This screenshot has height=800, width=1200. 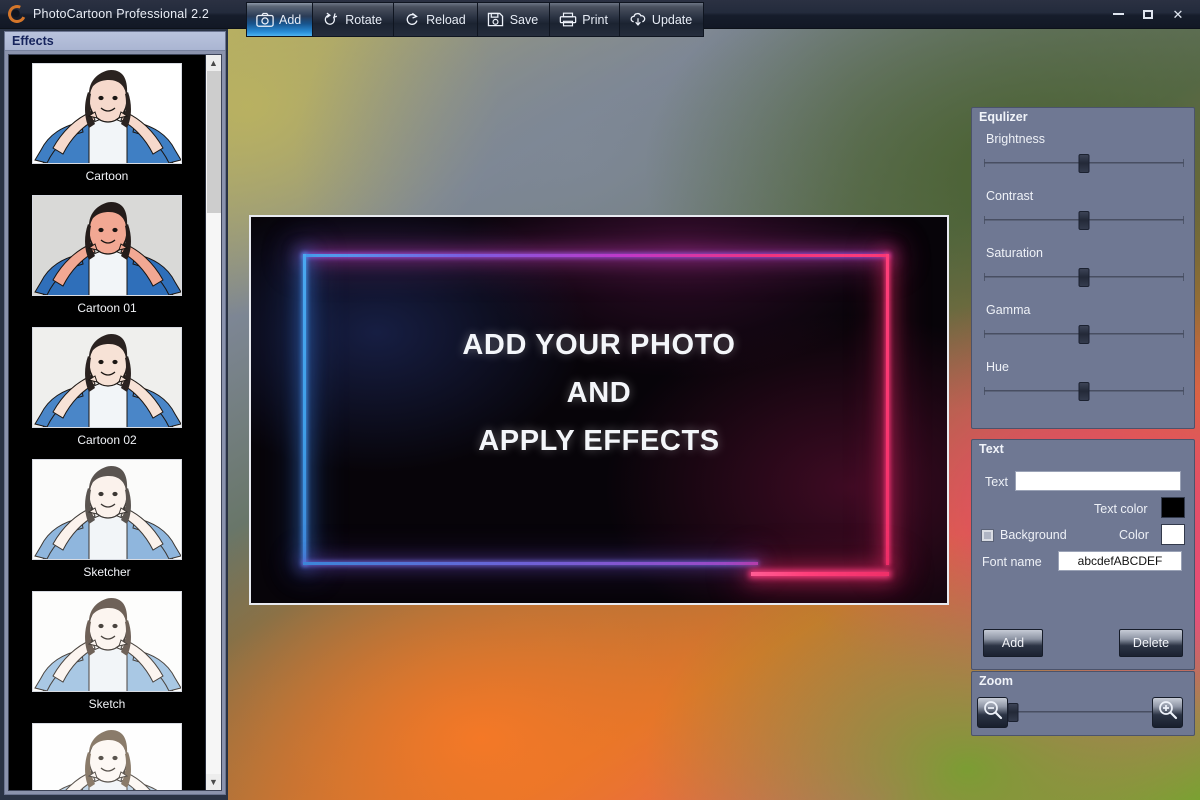 I want to click on equalizer-label-gamma: Gamma, so click(x=1008, y=310).